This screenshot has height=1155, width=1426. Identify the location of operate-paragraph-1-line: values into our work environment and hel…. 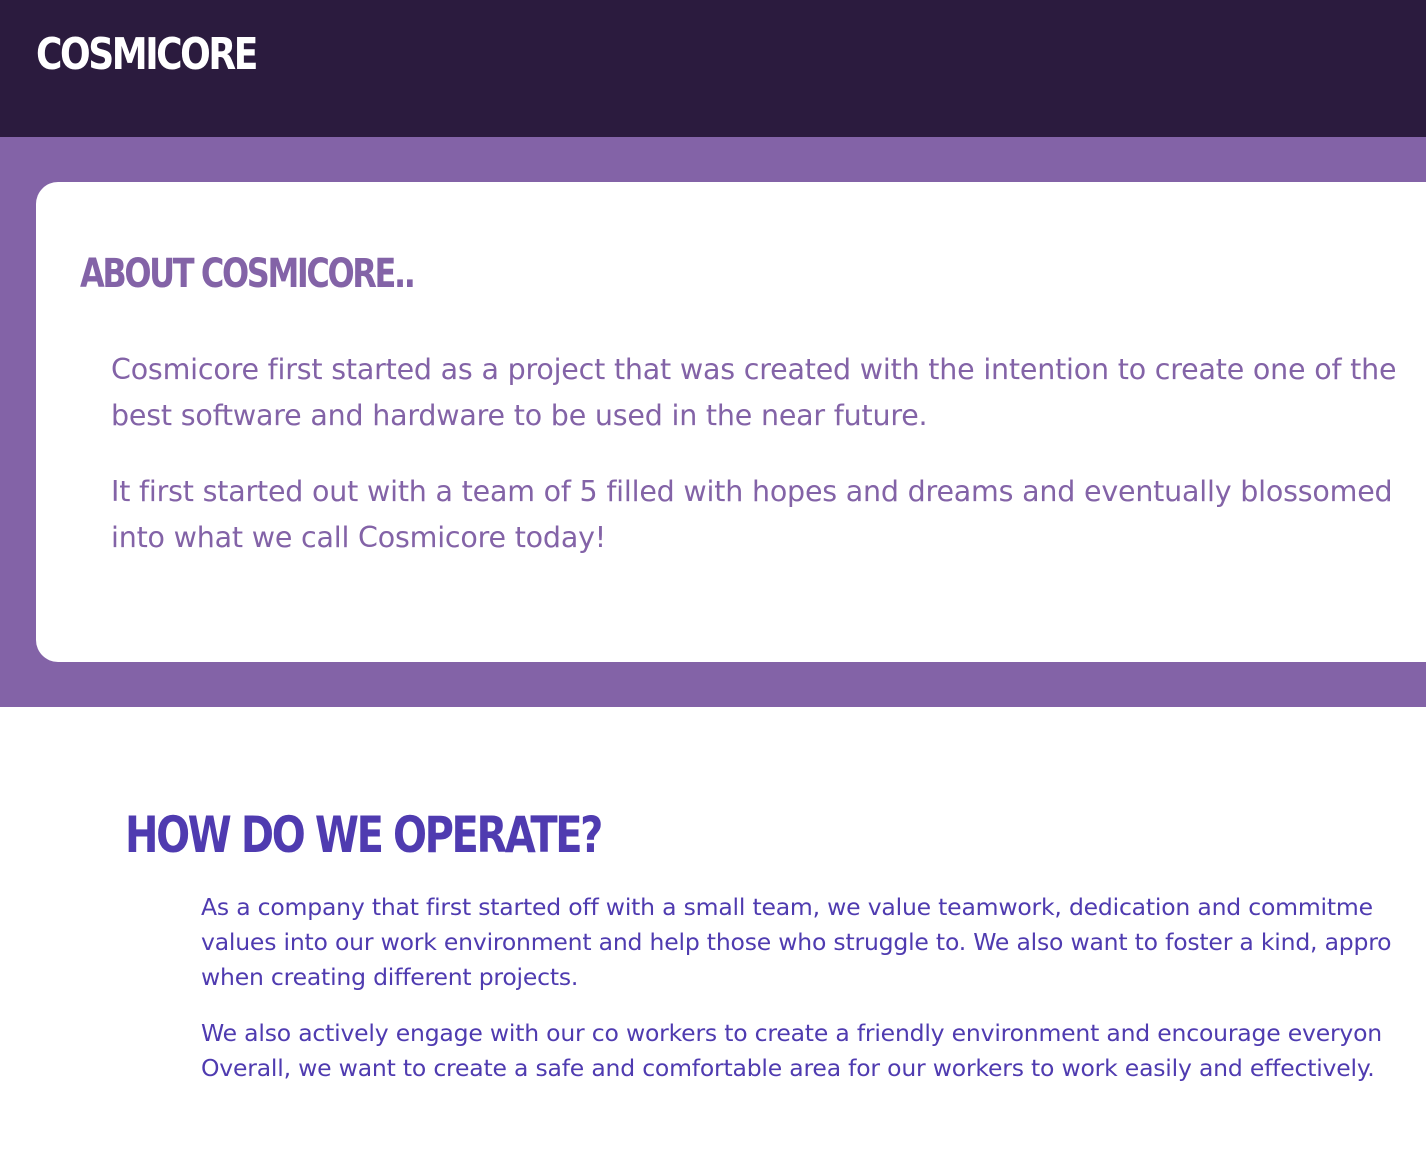
(796, 942).